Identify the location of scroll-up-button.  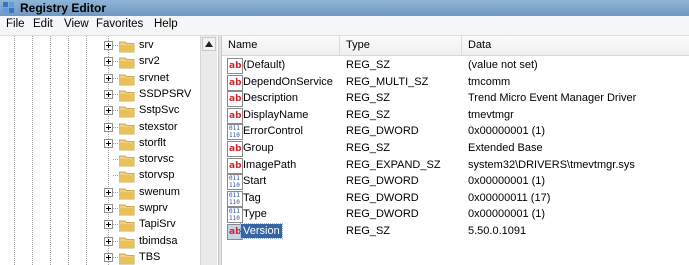
(209, 44).